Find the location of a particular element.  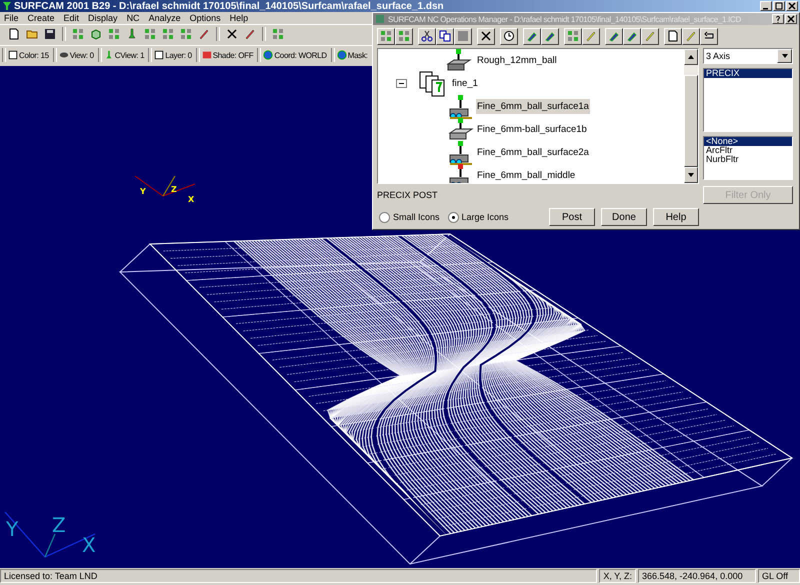

menu-item: Help is located at coordinates (239, 17).